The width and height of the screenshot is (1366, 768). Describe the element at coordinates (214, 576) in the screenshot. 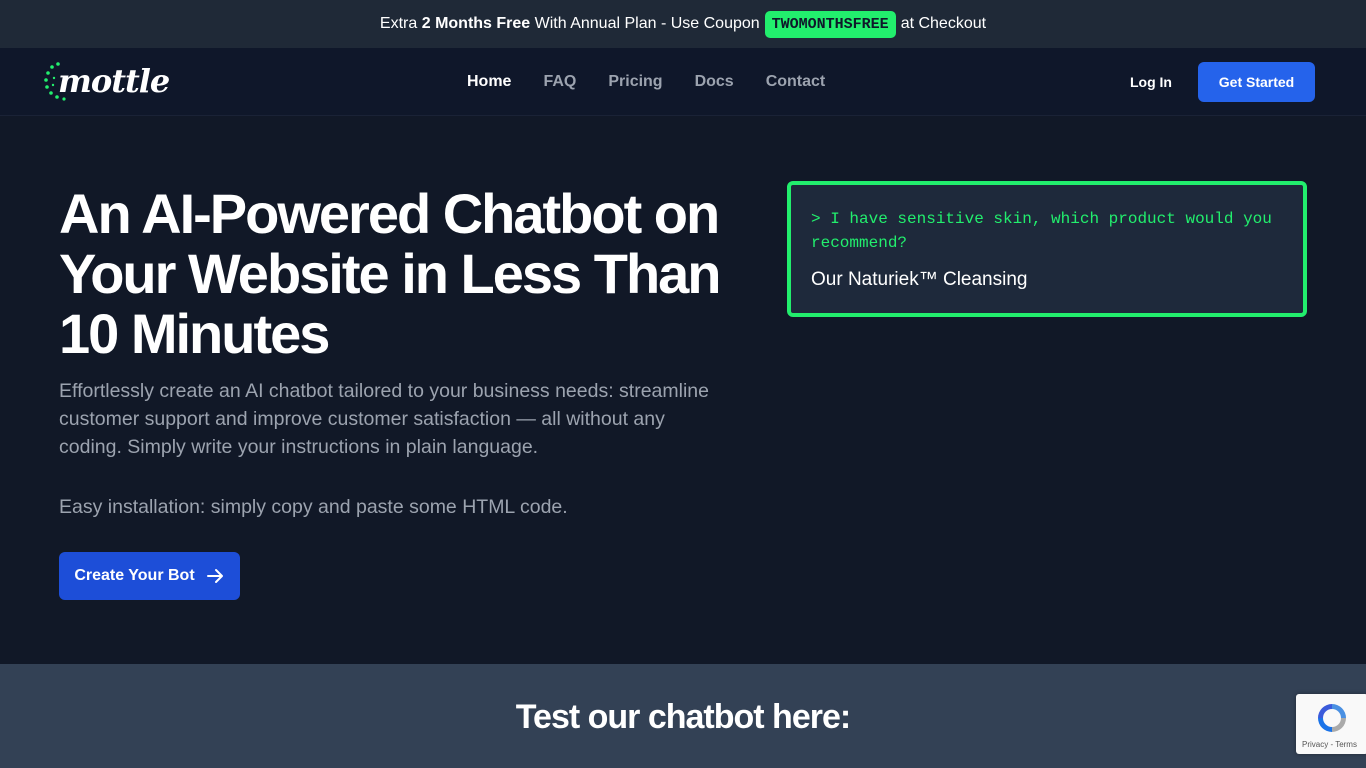

I see `arrow-right-icon` at that location.